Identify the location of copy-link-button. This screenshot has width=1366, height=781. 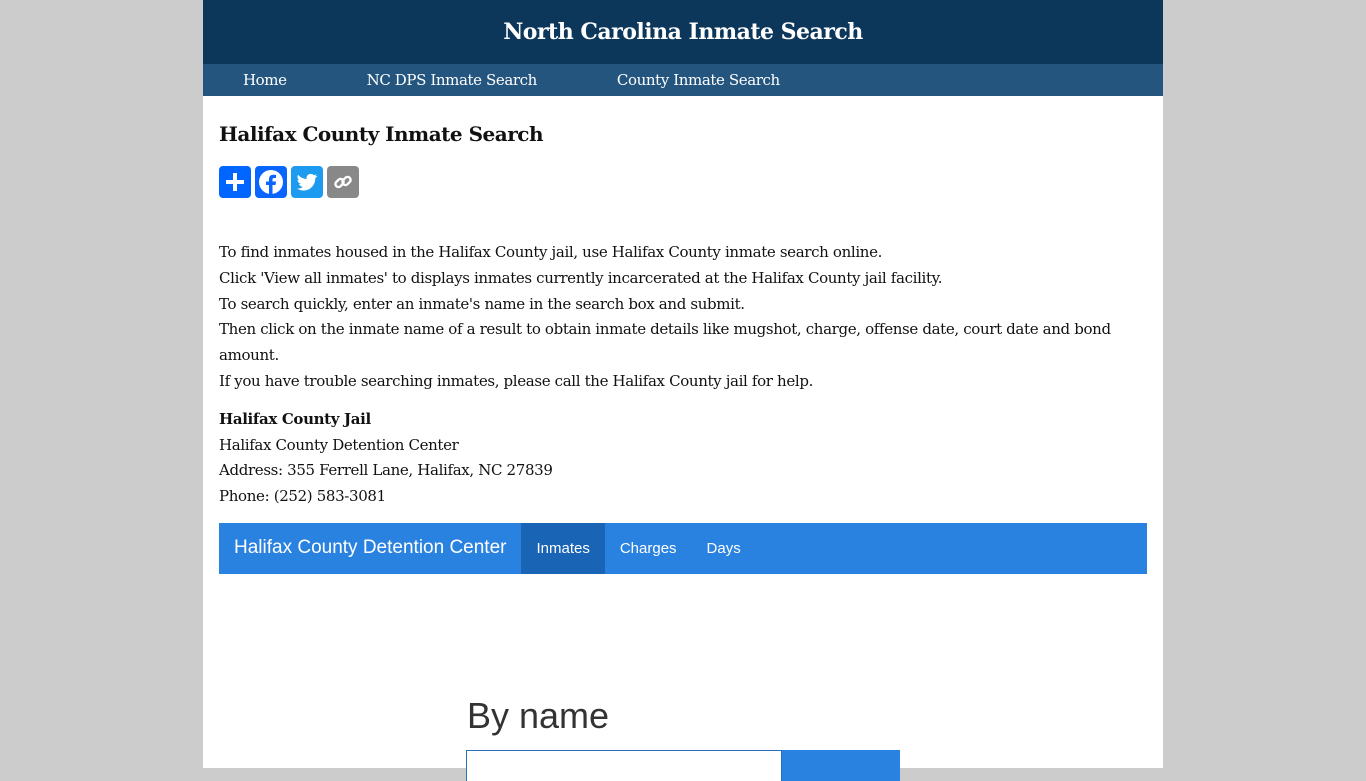
(343, 182).